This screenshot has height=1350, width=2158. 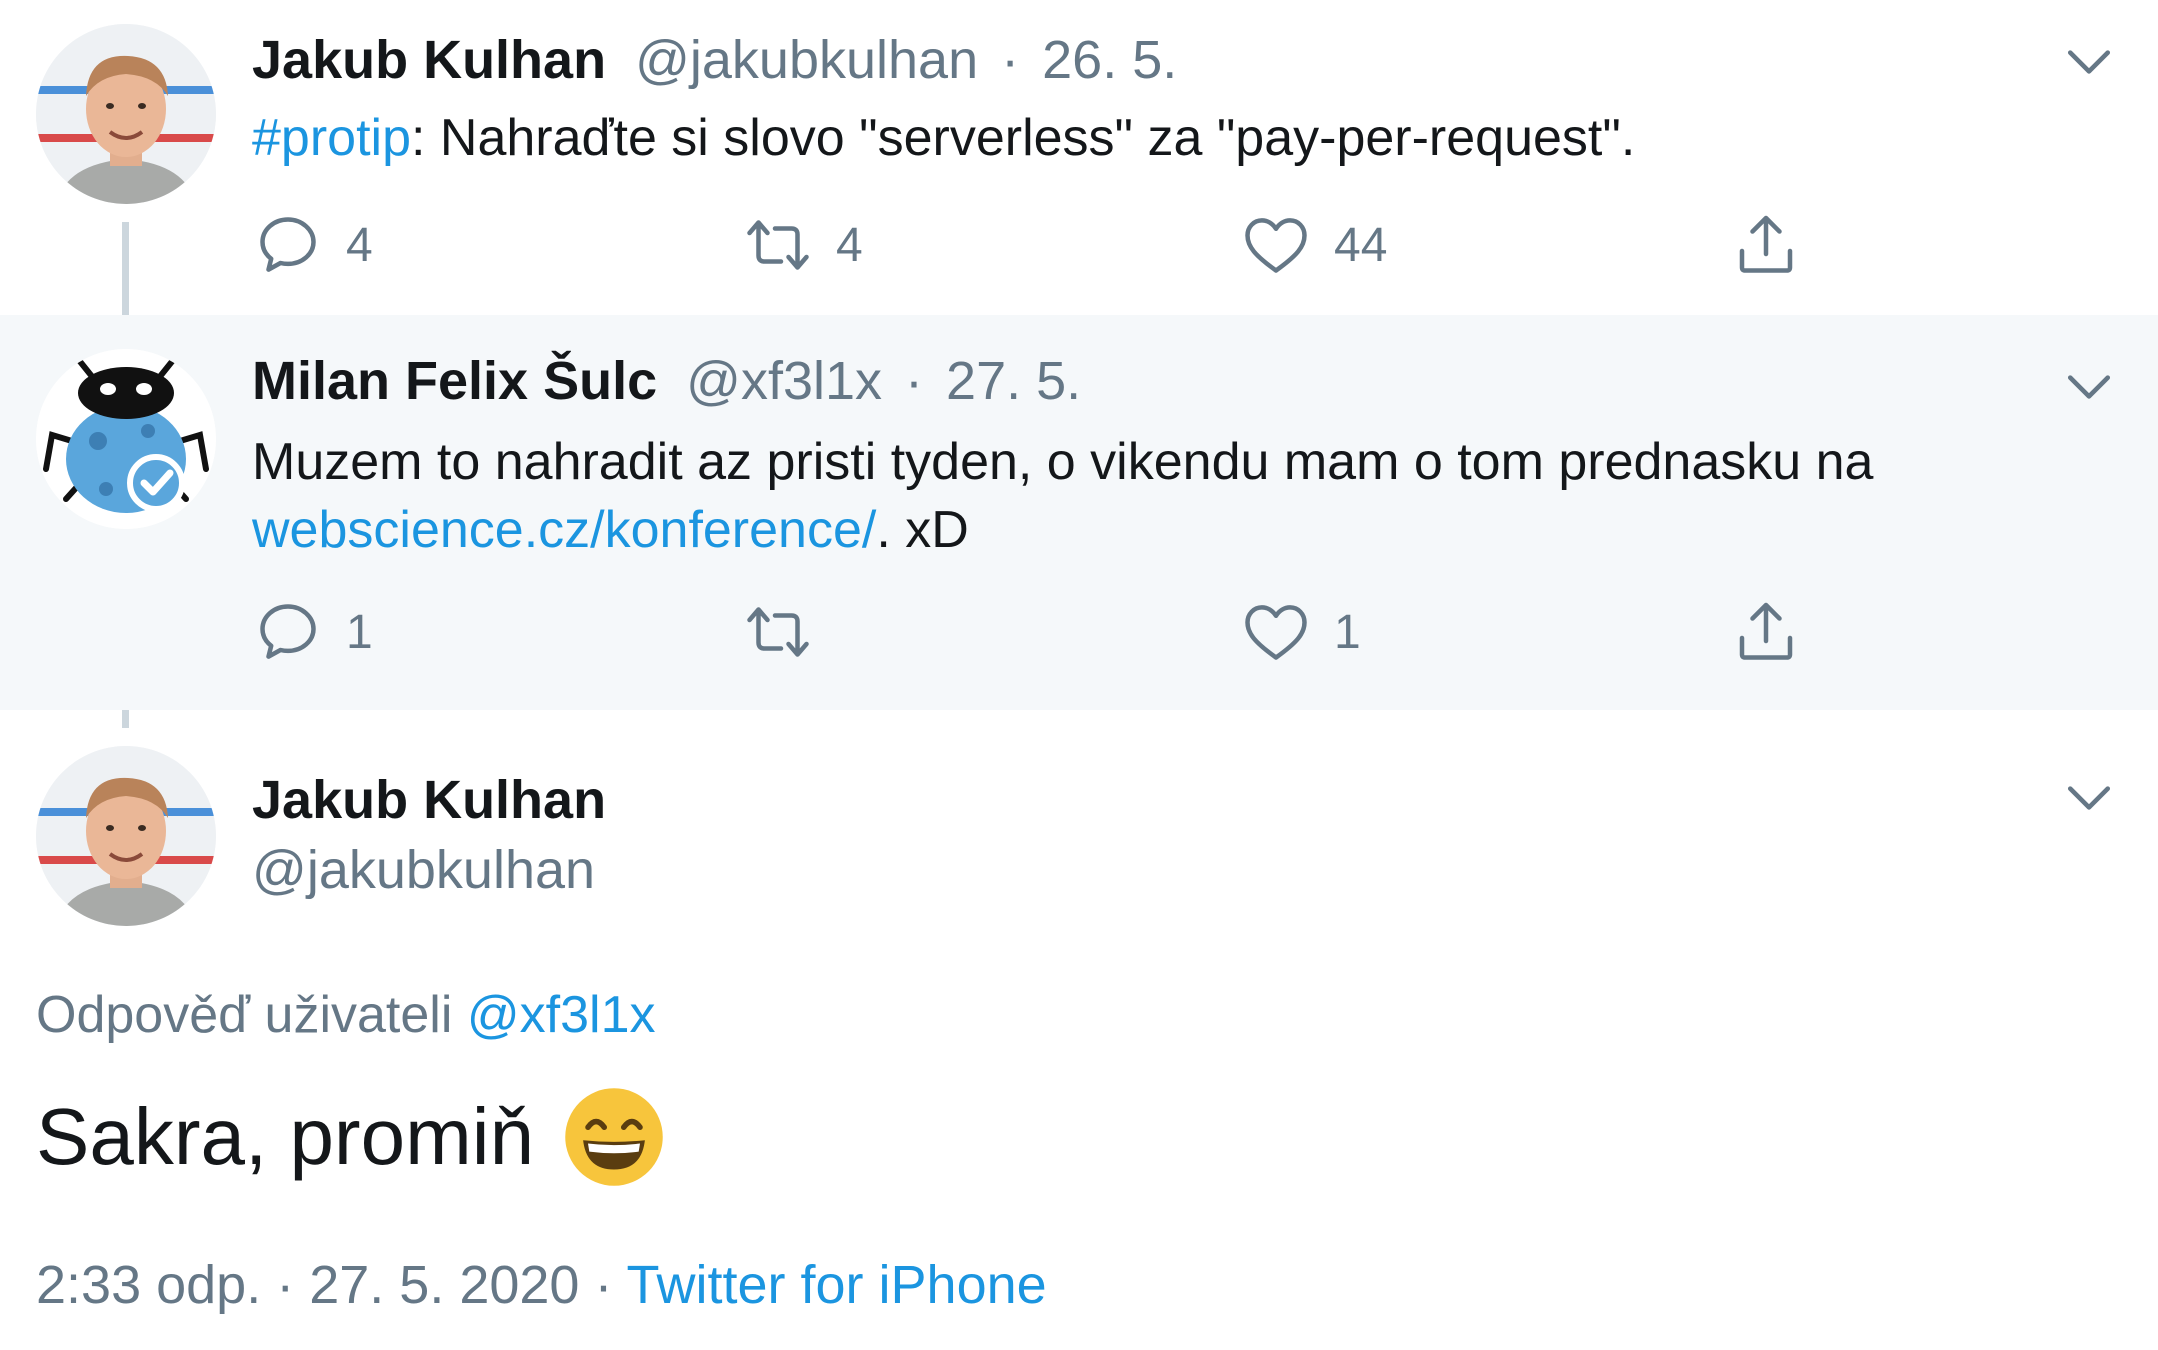 I want to click on tweet-date: 26. 5., so click(x=1109, y=60).